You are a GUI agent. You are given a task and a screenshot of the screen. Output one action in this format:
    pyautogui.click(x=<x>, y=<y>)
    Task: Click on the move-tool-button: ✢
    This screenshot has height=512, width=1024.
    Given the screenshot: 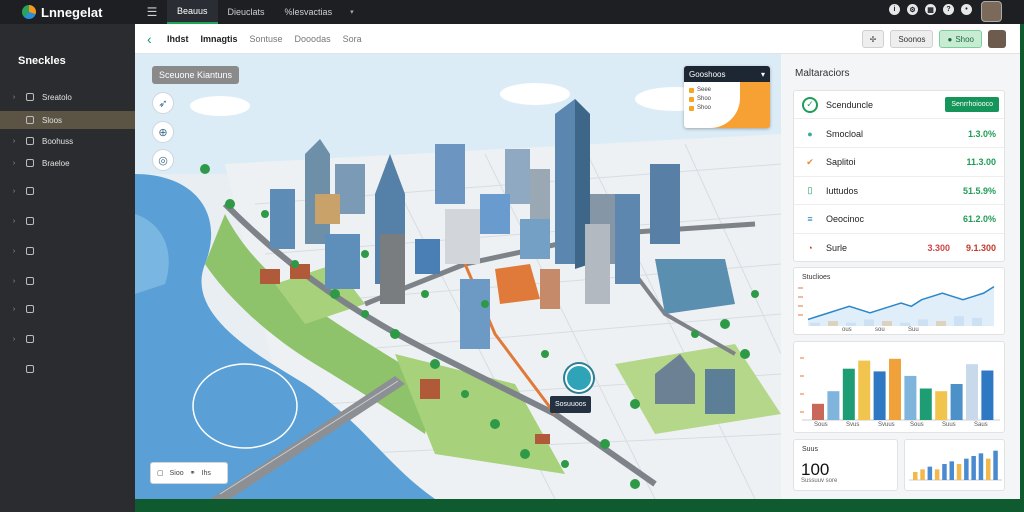 What is the action you would take?
    pyautogui.click(x=873, y=39)
    